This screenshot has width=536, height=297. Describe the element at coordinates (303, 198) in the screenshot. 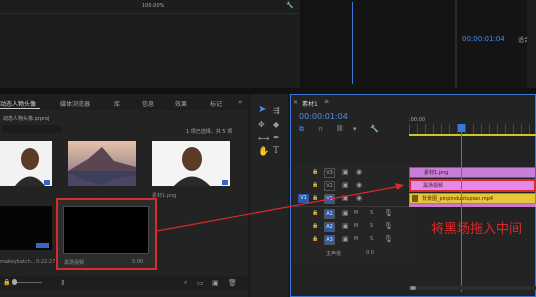

I see `source-patch-v1: V1` at that location.